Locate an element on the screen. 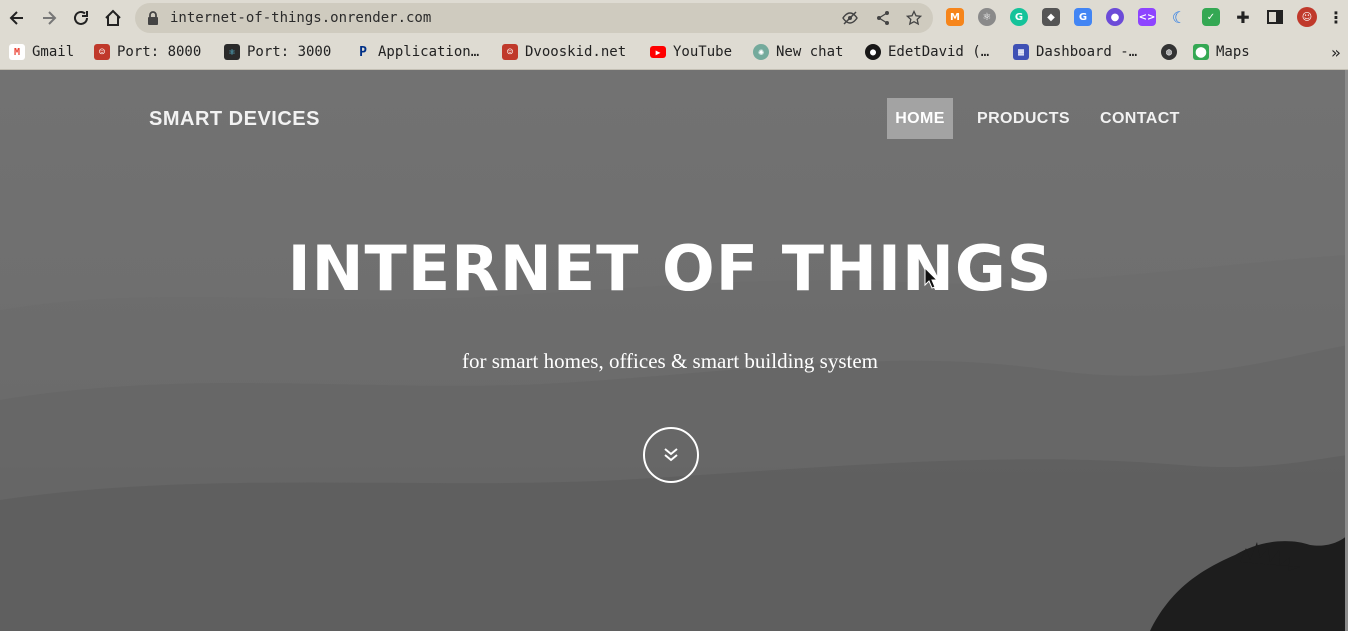 The height and width of the screenshot is (631, 1348). bookmark-star-icon is located at coordinates (914, 18).